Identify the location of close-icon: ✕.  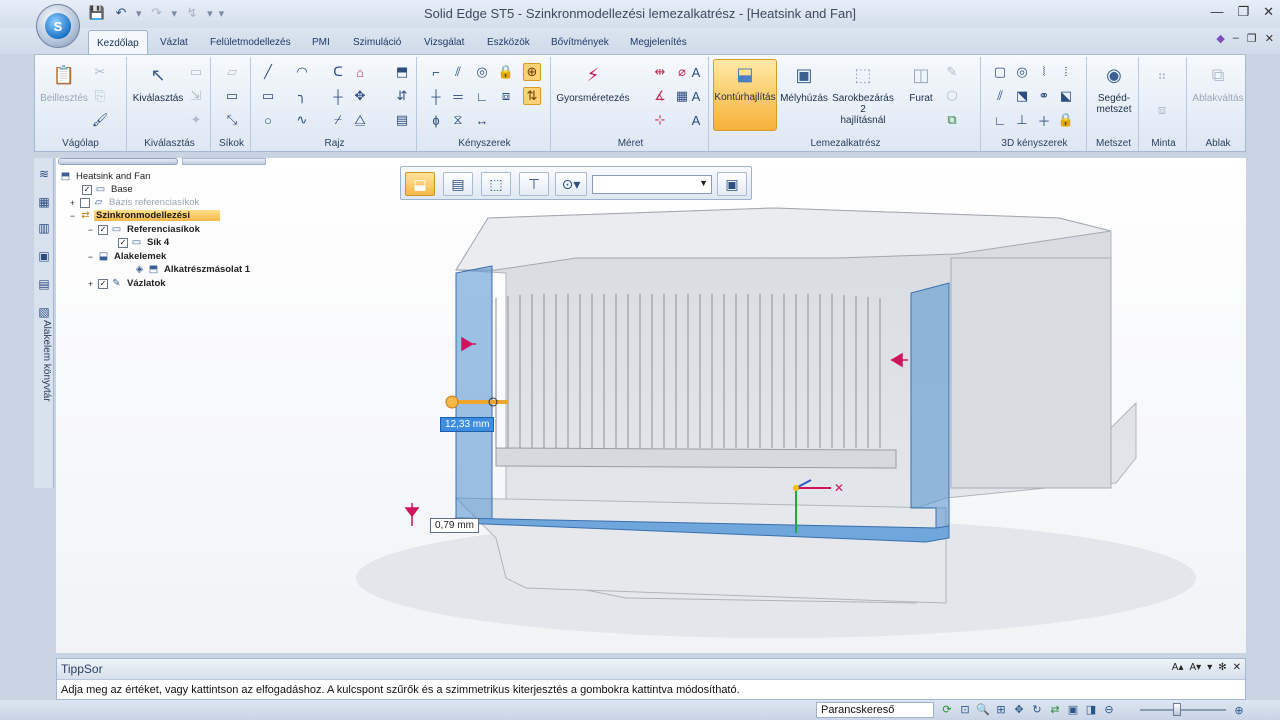
(1268, 12).